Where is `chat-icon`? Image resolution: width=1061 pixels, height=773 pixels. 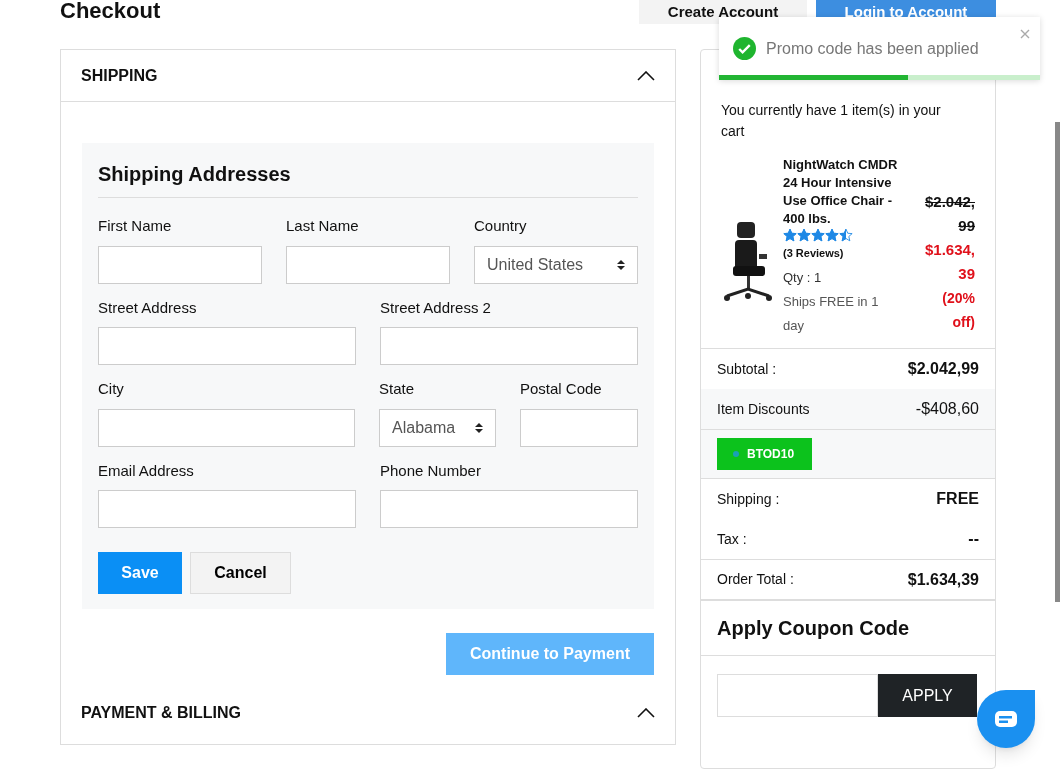
chat-icon is located at coordinates (1006, 719).